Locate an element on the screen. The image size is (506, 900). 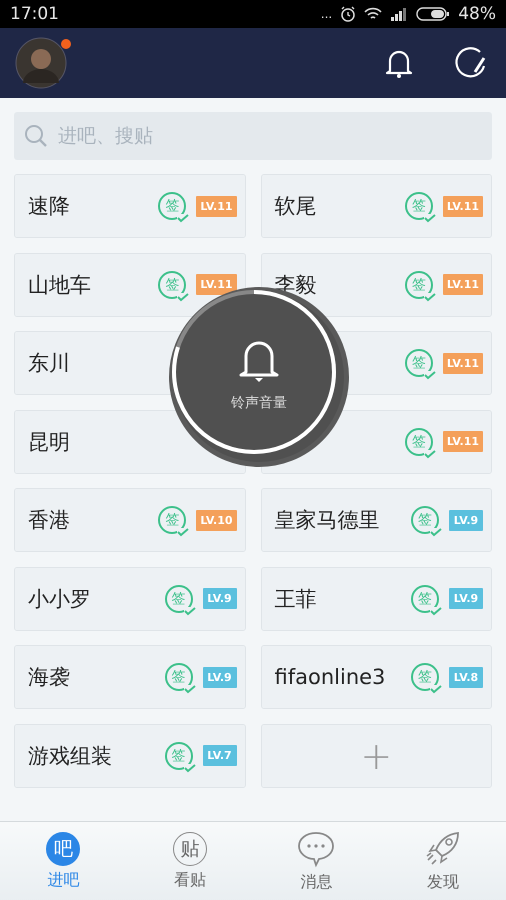
forum-name: 东川 is located at coordinates (49, 363).